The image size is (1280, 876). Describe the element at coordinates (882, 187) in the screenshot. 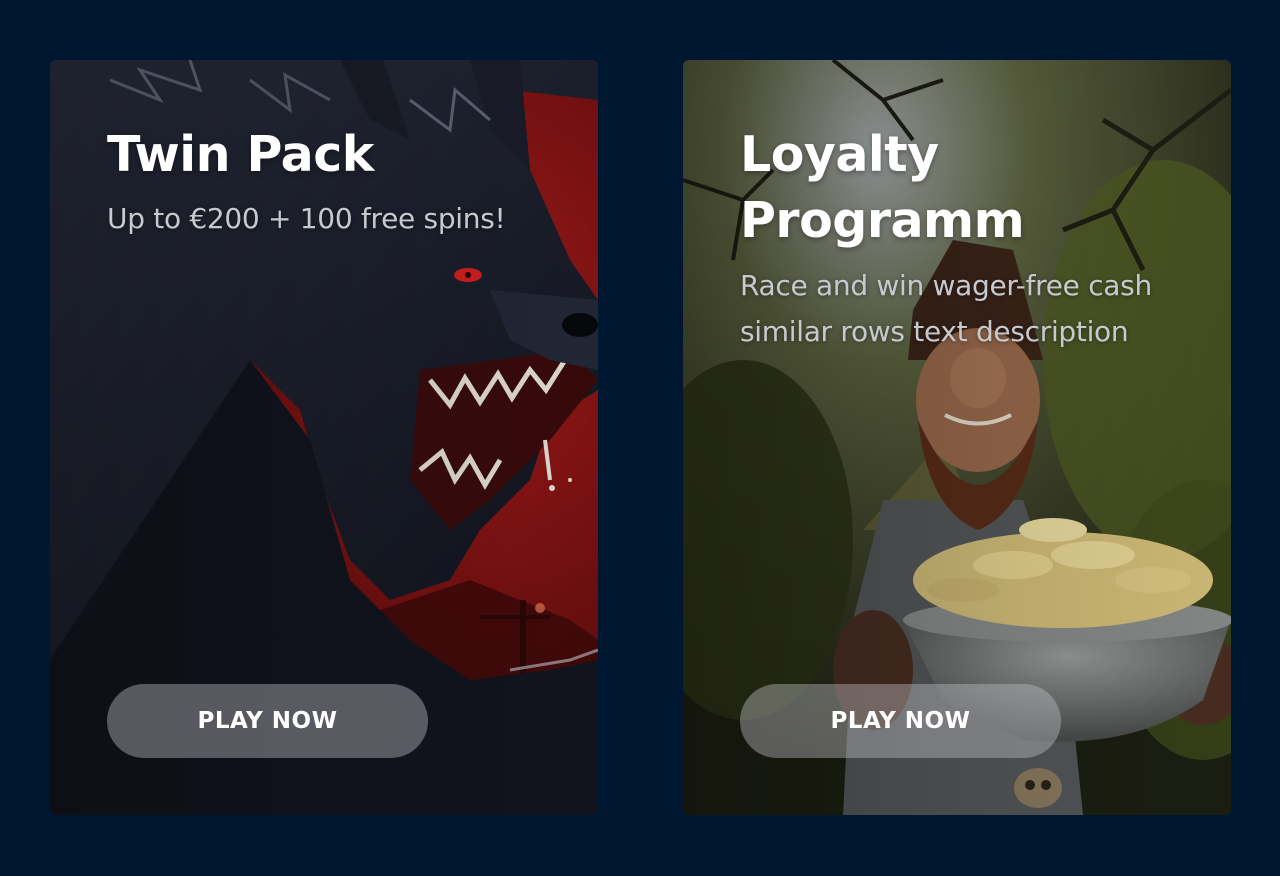

I see `promo-title: Loyalty Programm` at that location.